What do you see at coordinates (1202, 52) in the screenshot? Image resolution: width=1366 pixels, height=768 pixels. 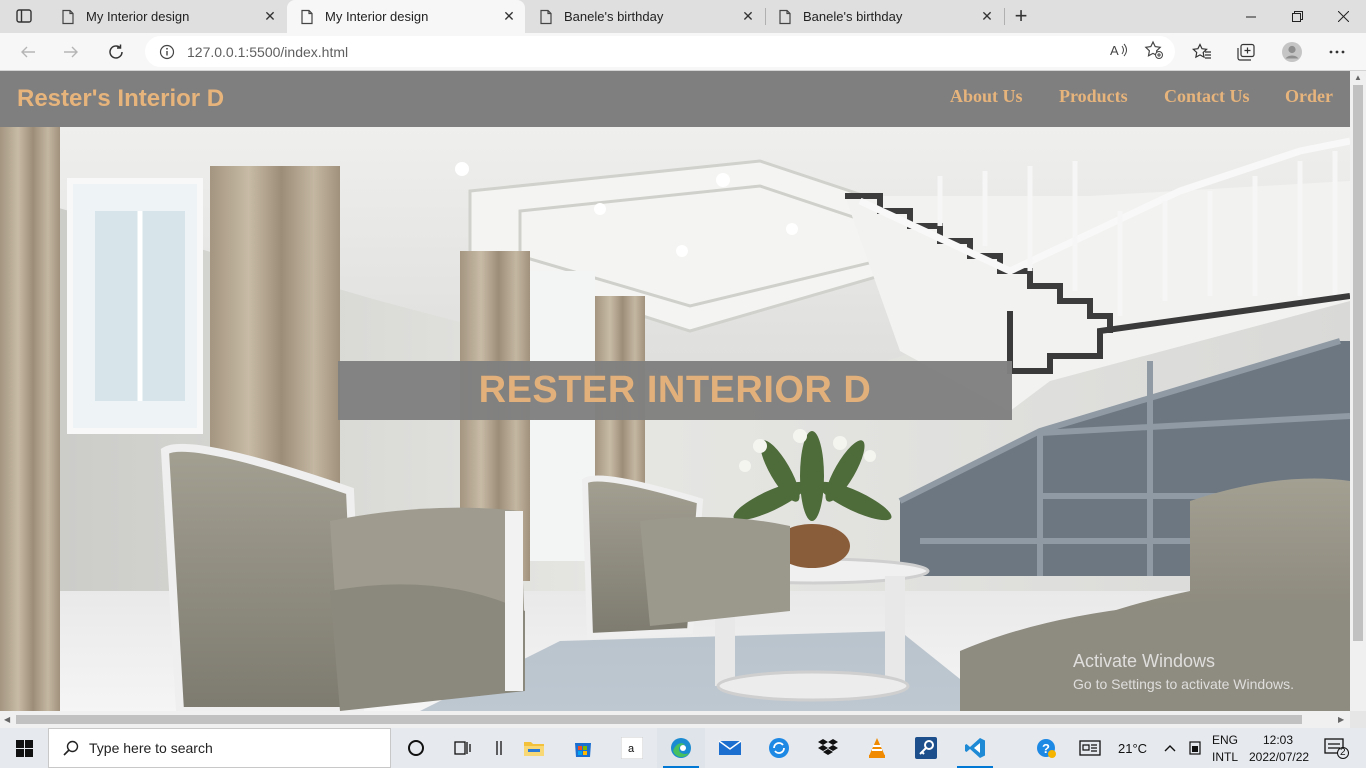 I see `favorites-icon` at bounding box center [1202, 52].